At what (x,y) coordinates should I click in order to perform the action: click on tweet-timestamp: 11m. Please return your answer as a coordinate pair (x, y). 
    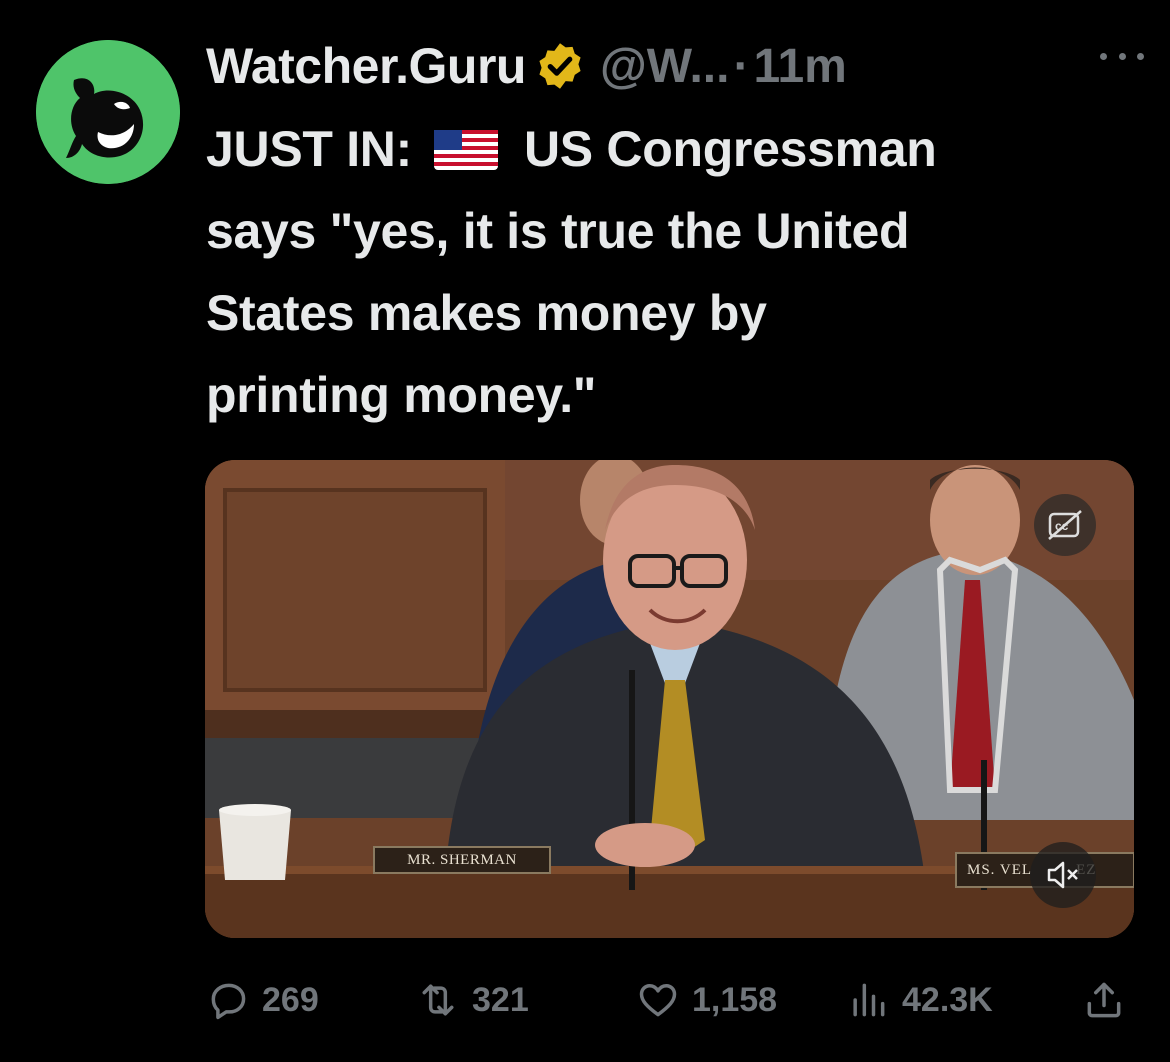
    Looking at the image, I should click on (799, 66).